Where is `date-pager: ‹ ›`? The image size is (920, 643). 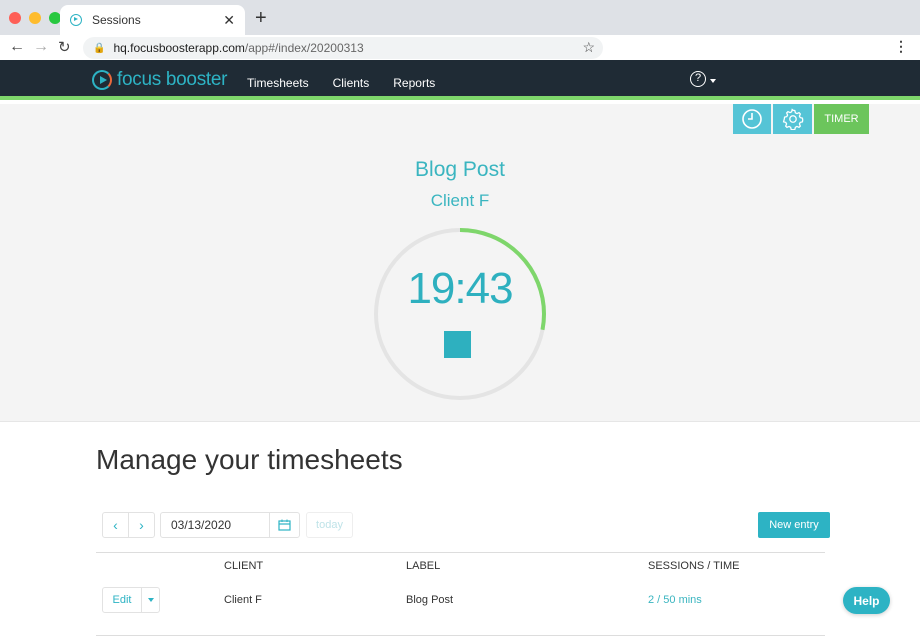 date-pager: ‹ › is located at coordinates (128, 525).